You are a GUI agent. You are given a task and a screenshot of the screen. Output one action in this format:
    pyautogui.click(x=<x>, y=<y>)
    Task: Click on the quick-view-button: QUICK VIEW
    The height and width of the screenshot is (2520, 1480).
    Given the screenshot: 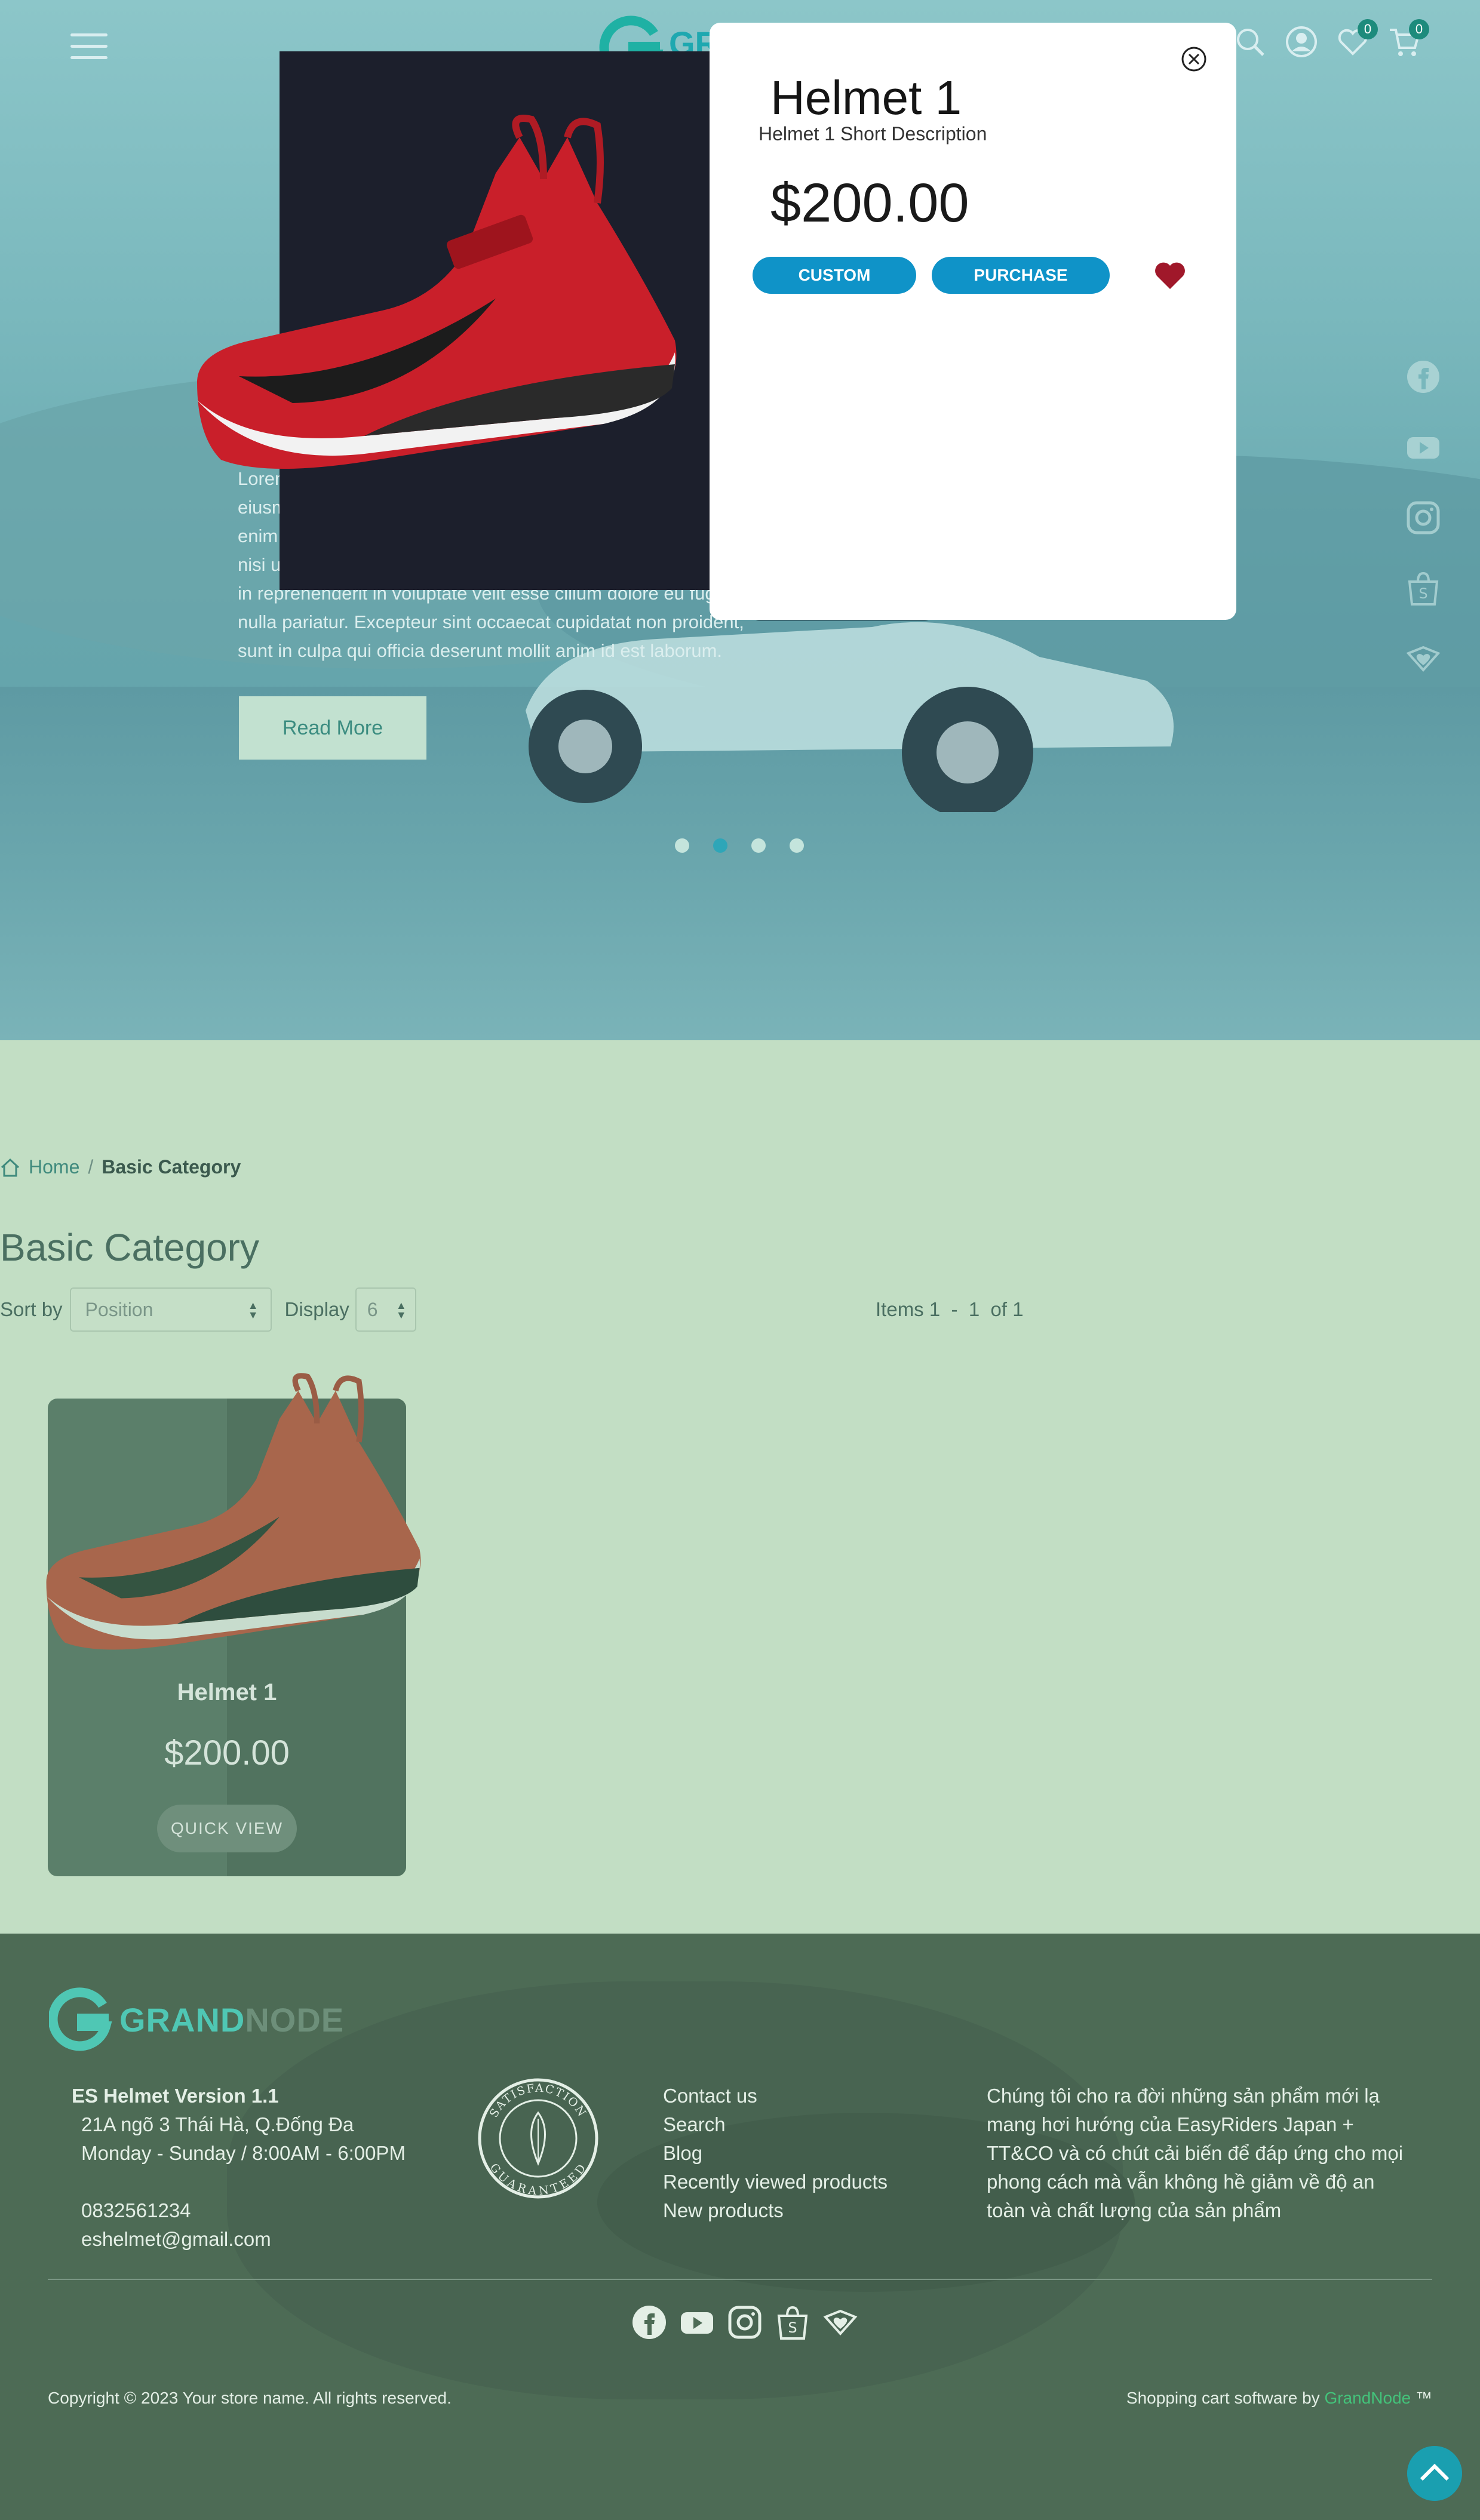 What is the action you would take?
    pyautogui.click(x=227, y=1828)
    